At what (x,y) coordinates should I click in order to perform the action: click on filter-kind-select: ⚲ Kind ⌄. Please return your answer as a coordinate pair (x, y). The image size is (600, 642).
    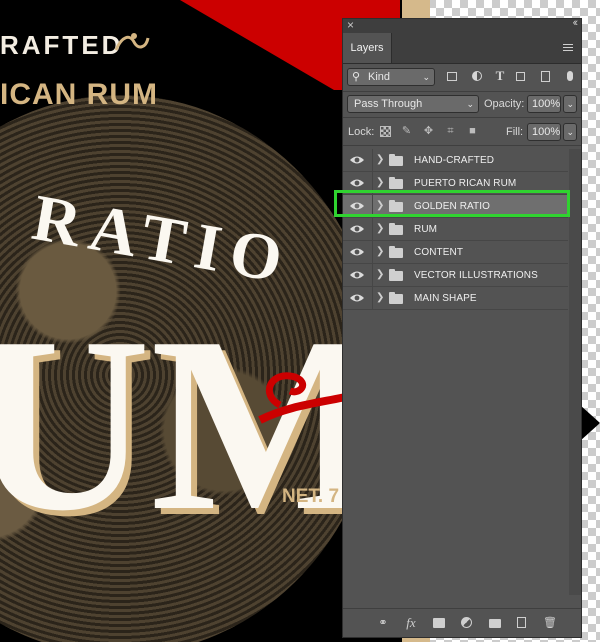
    Looking at the image, I should click on (391, 77).